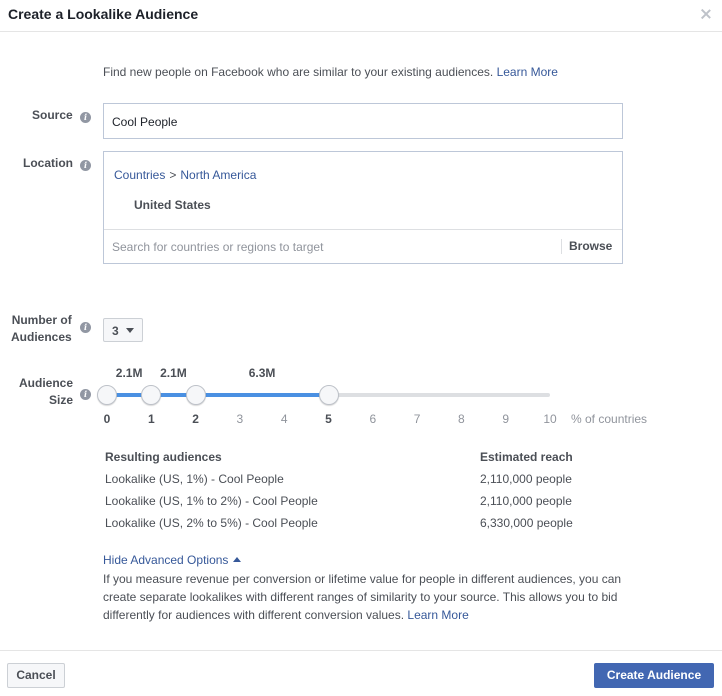 This screenshot has height=696, width=722. Describe the element at coordinates (609, 419) in the screenshot. I see `percent-of-countries-label: % of countries` at that location.